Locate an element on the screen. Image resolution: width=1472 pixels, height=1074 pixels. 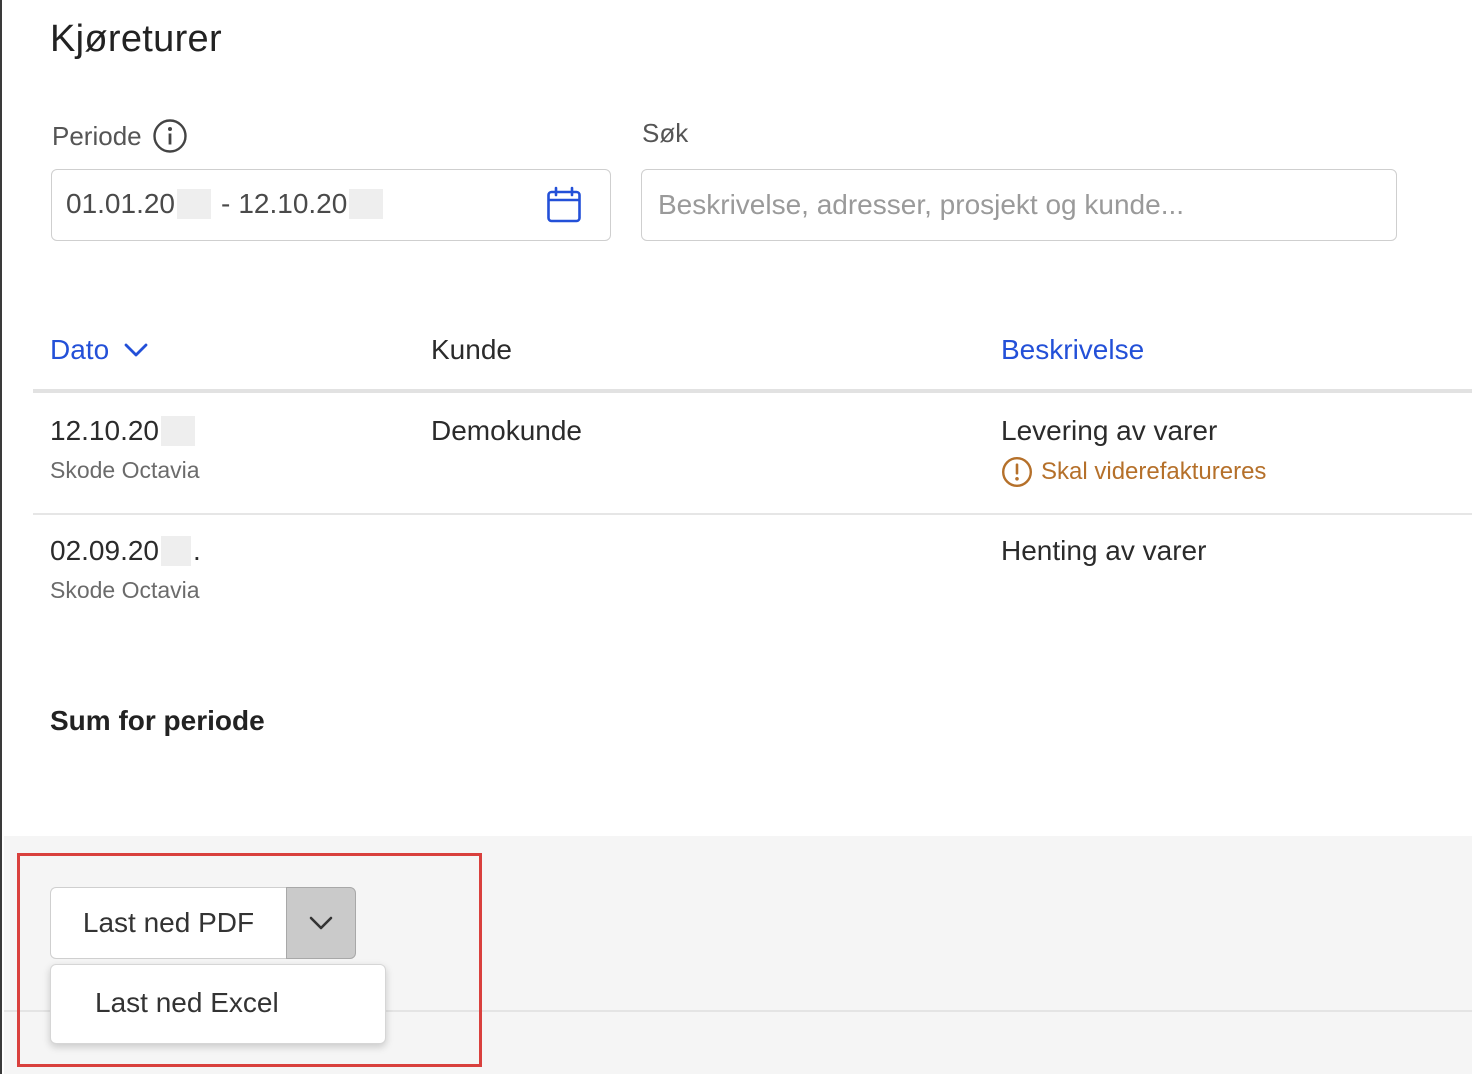
table-header-divider is located at coordinates (752, 391).